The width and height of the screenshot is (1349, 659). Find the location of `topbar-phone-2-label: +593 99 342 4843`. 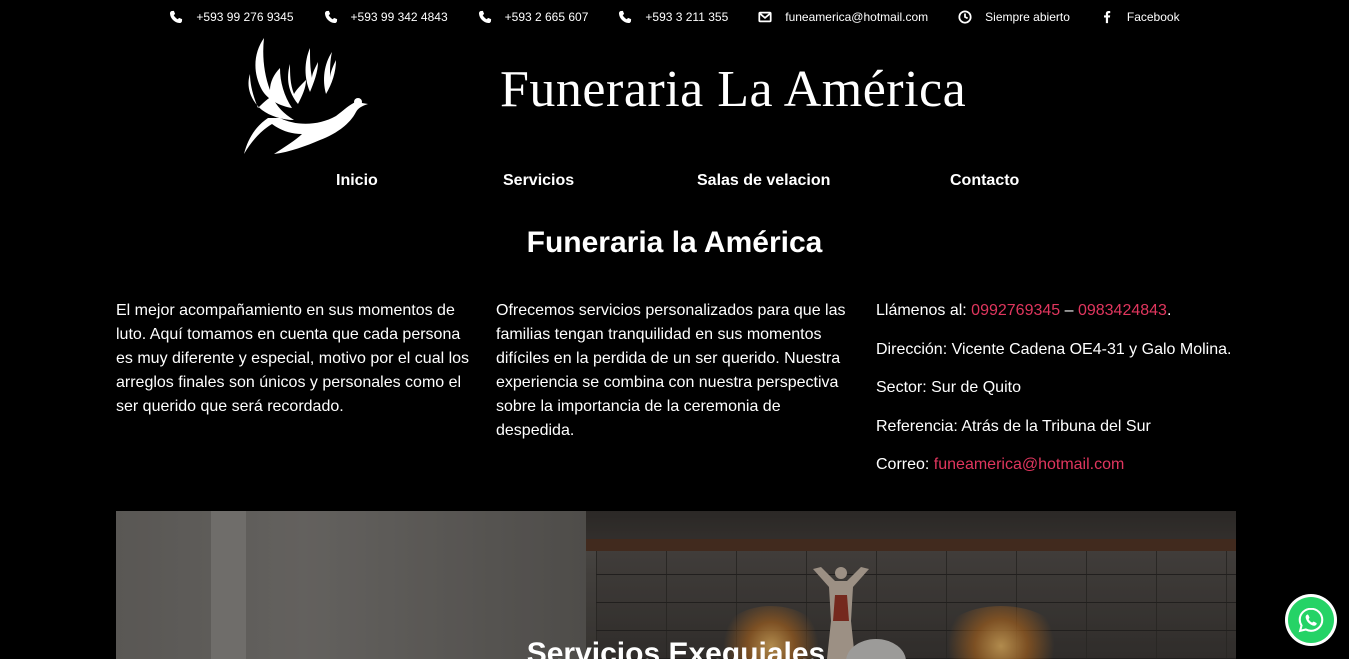

topbar-phone-2-label: +593 99 342 4843 is located at coordinates (399, 17).